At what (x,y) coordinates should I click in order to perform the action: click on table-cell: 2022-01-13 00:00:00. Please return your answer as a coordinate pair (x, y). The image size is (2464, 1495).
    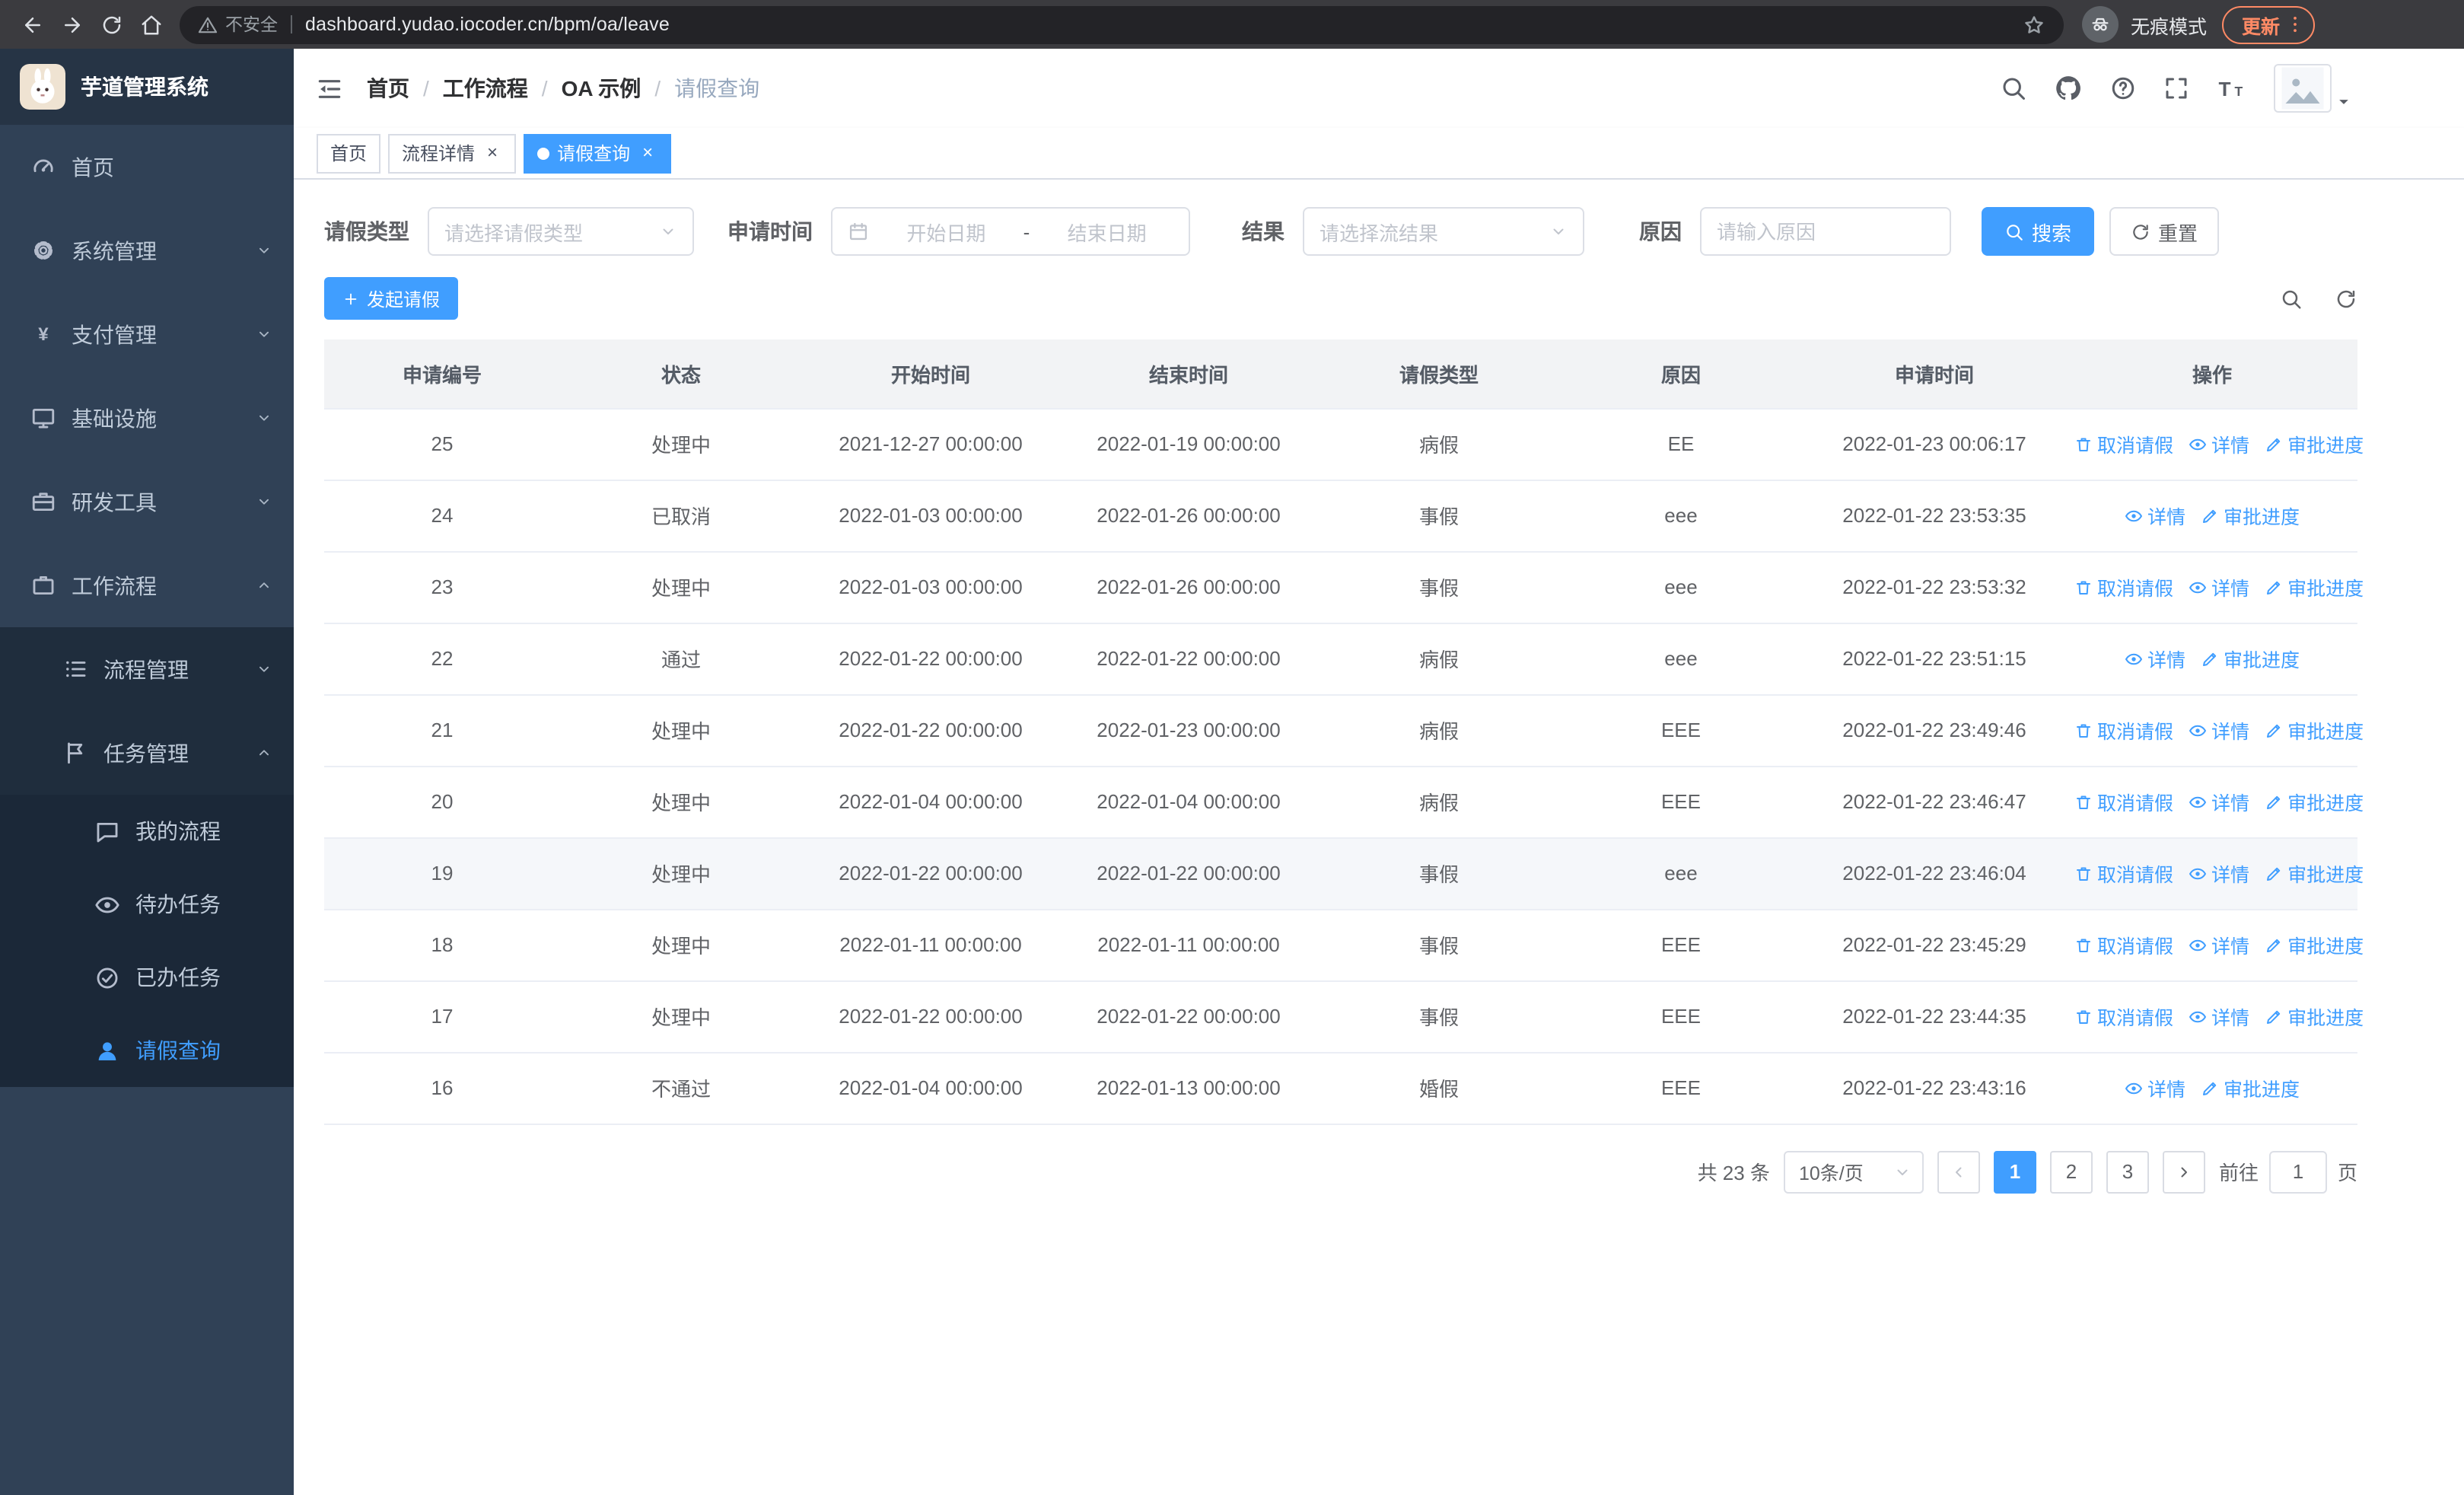
    Looking at the image, I should click on (1188, 1088).